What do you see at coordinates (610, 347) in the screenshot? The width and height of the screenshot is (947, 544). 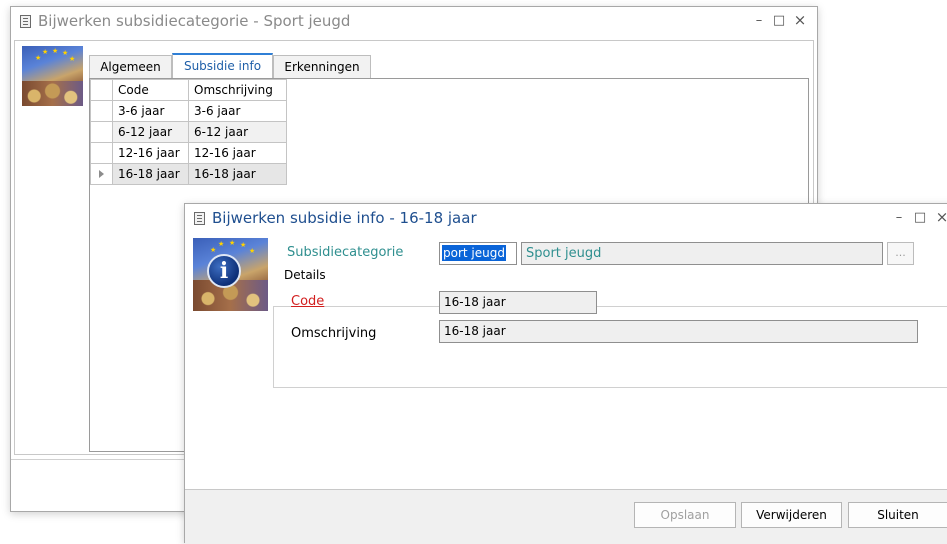 I see `details-group` at bounding box center [610, 347].